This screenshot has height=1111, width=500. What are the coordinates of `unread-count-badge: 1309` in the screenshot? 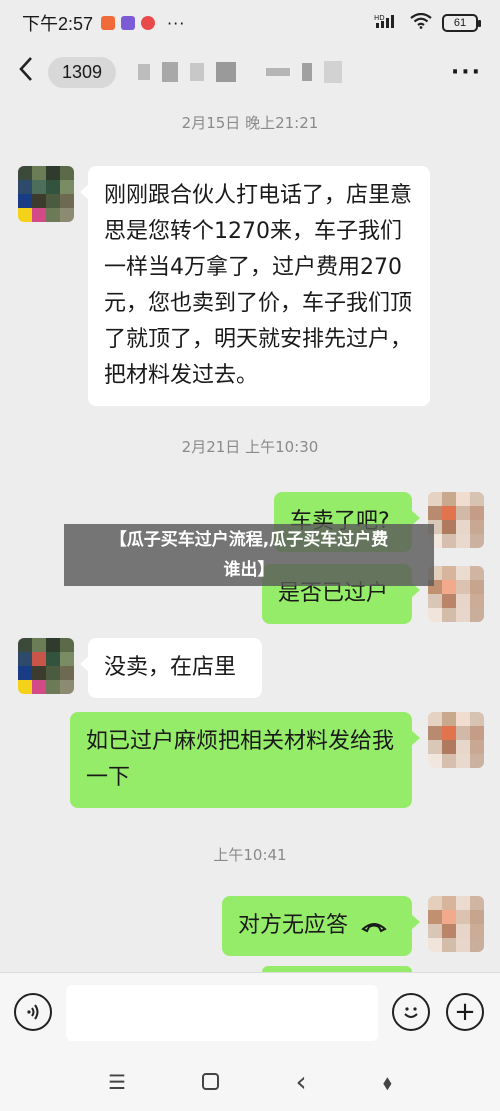 It's located at (82, 72).